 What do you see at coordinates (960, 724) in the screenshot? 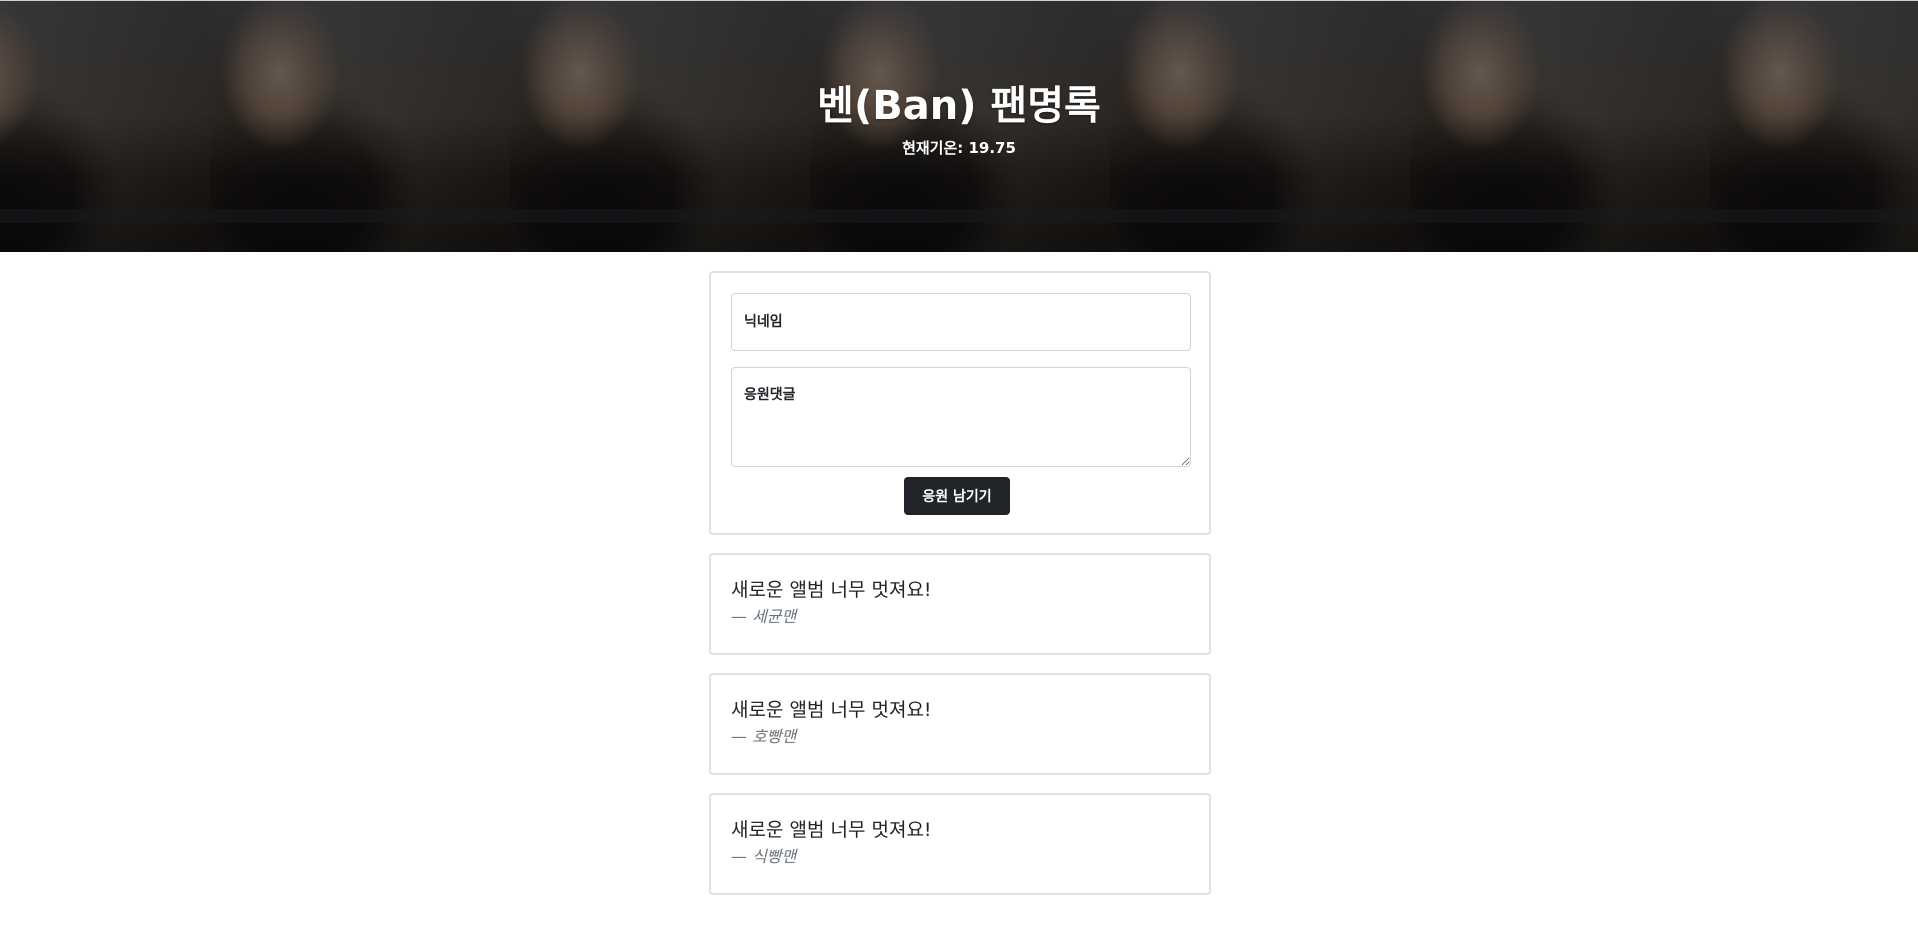
I see `comment-card: 새로운 앨범 너무 멋져요! — 호빵맨` at bounding box center [960, 724].